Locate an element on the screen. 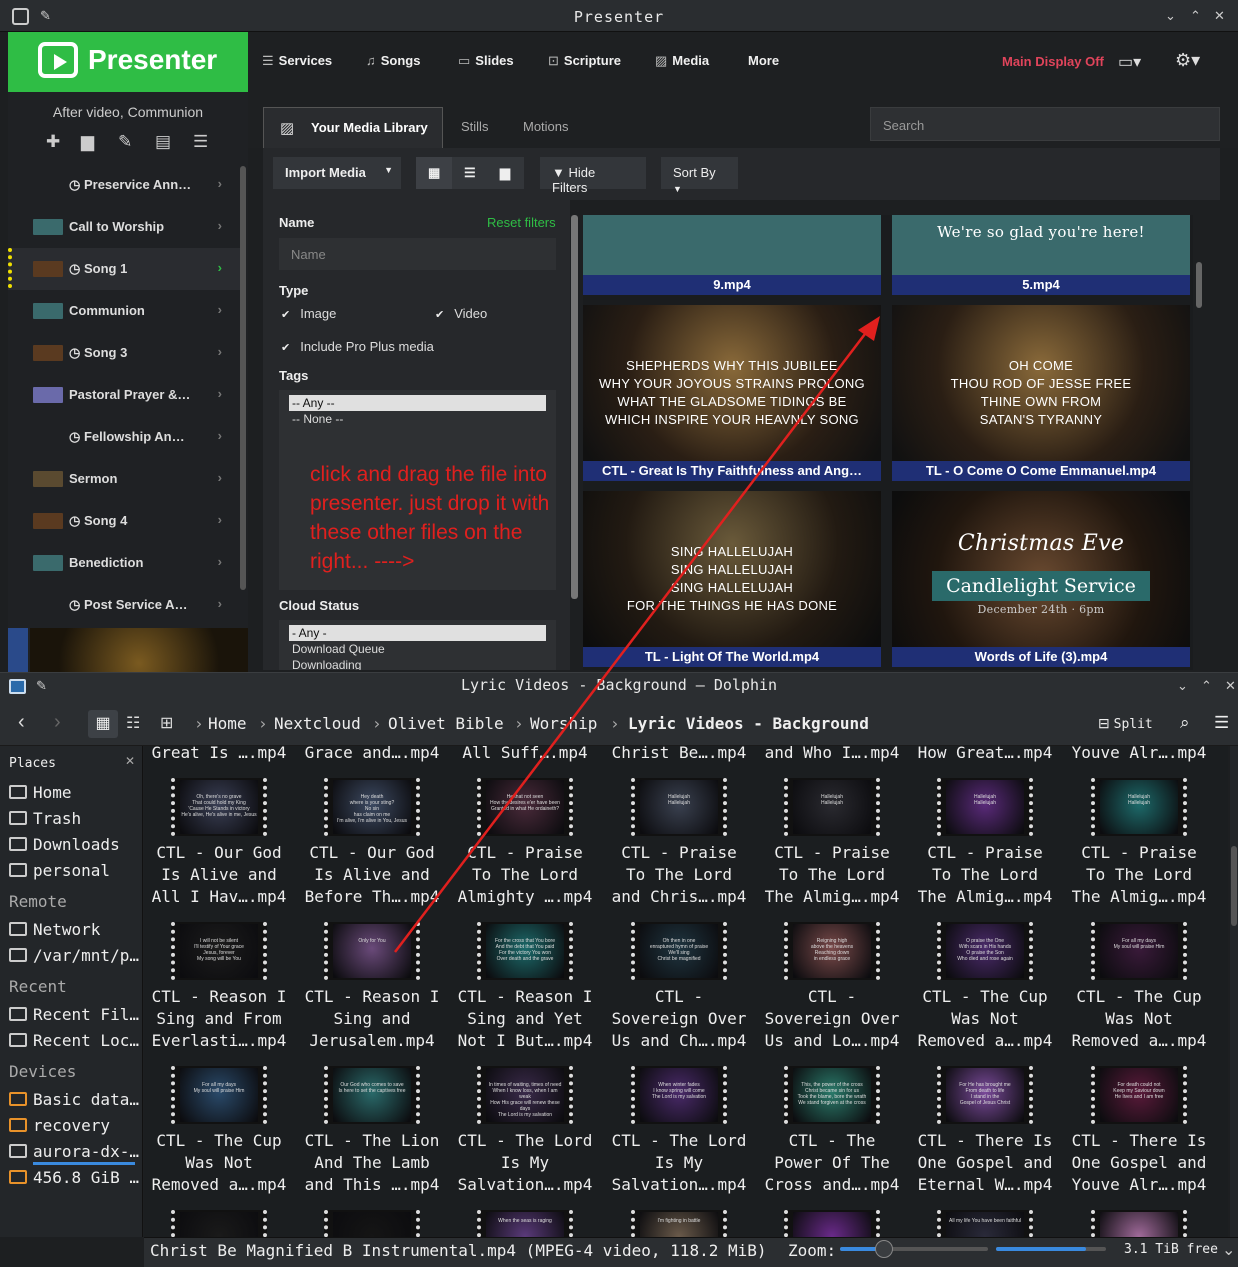  filters-scrollbar is located at coordinates (574, 407).